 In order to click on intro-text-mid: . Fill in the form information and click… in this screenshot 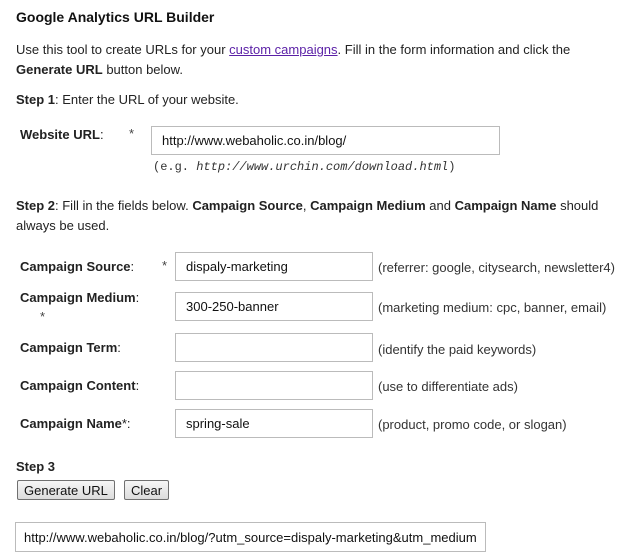, I will do `click(454, 49)`.